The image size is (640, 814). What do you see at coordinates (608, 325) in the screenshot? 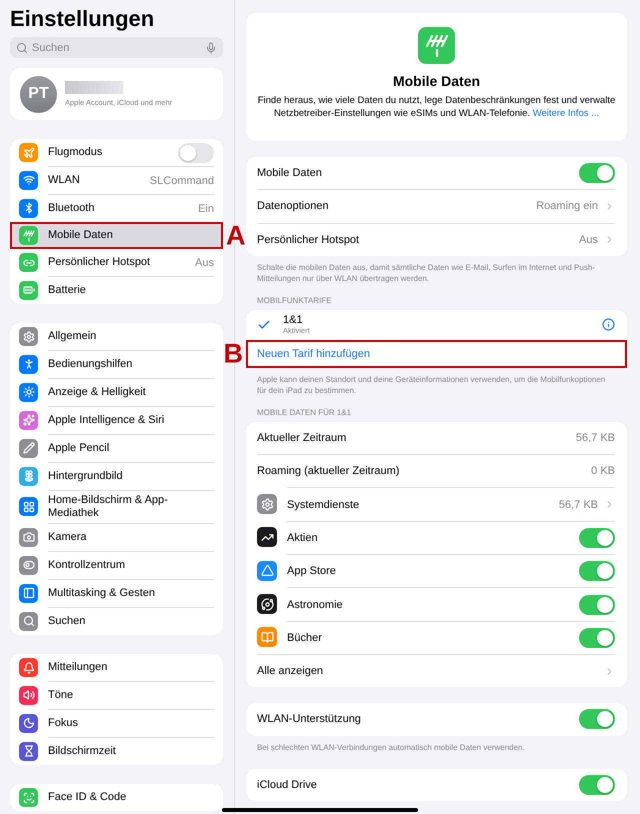
I see `info-icon` at bounding box center [608, 325].